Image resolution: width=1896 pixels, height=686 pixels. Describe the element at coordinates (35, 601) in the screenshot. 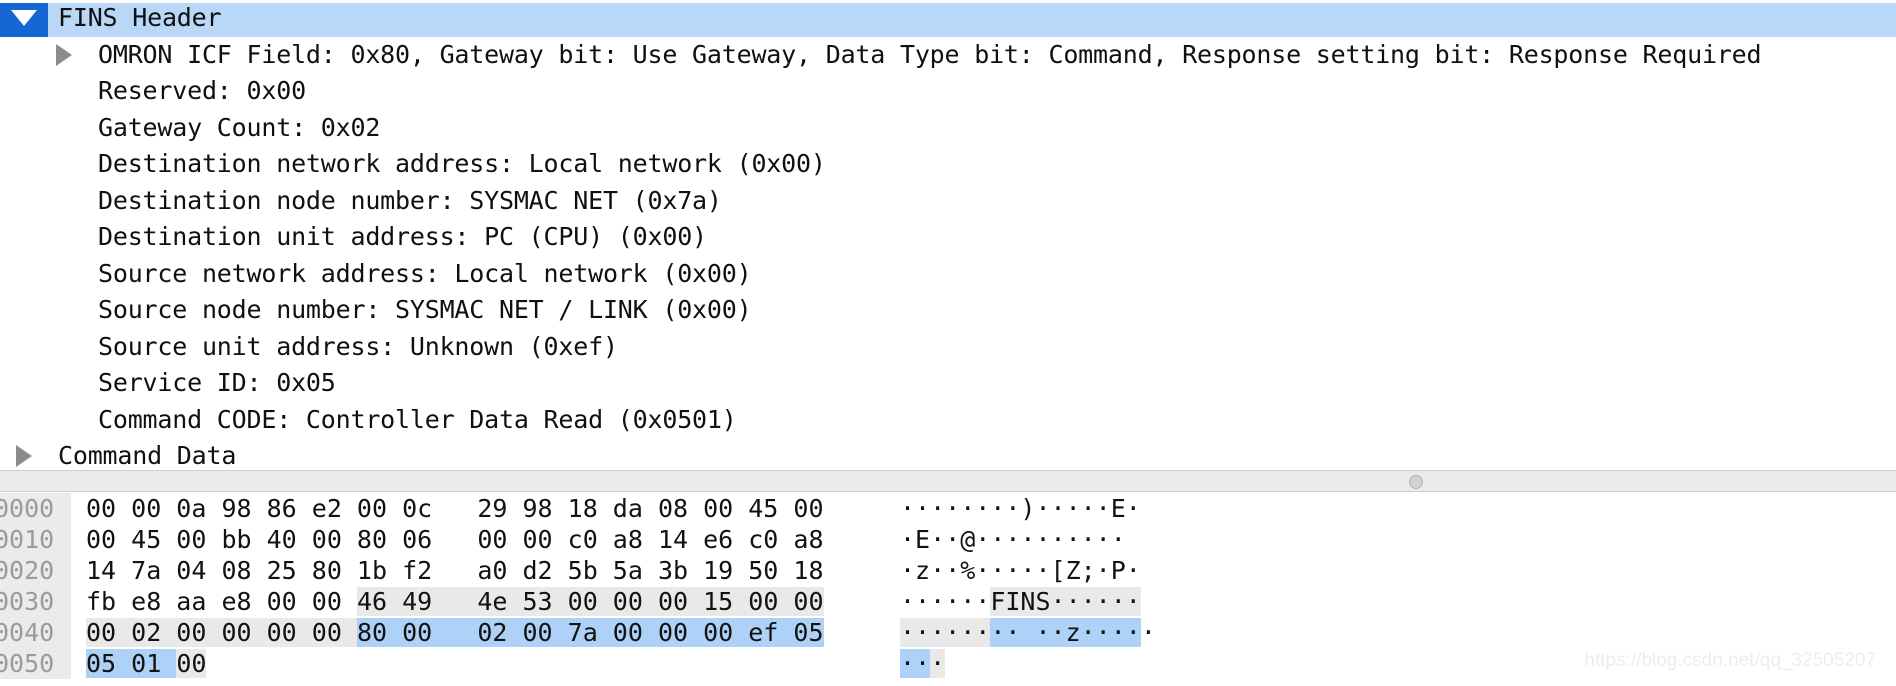

I see `hex-offset: 0030` at that location.